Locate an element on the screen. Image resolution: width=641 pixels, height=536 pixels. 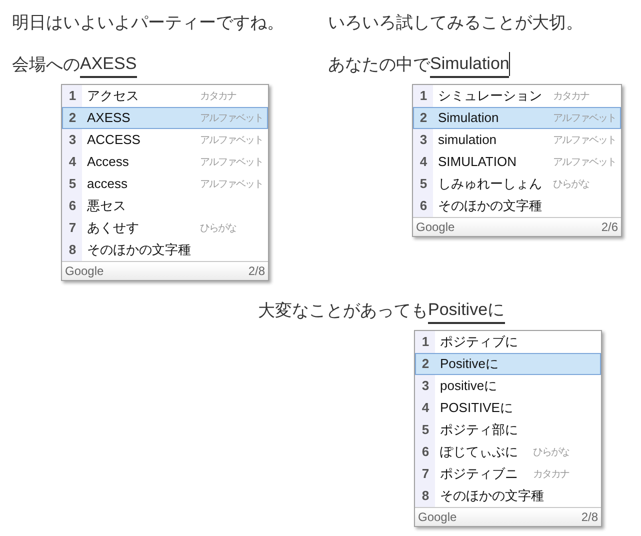
context-text: いろいろ試してみることが大切。 is located at coordinates (456, 23).